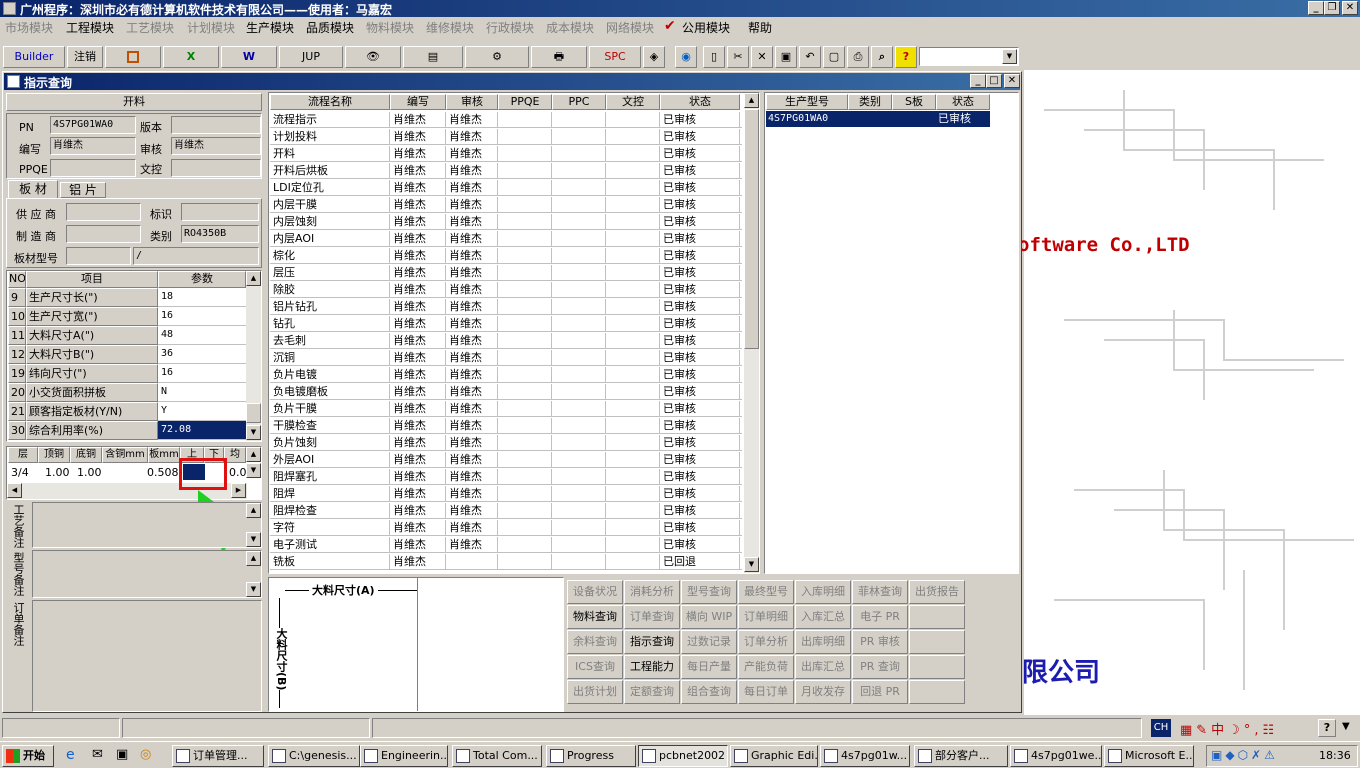 This screenshot has height=768, width=1360. What do you see at coordinates (93, 146) in the screenshot?
I see `author-field: 肖维杰` at bounding box center [93, 146].